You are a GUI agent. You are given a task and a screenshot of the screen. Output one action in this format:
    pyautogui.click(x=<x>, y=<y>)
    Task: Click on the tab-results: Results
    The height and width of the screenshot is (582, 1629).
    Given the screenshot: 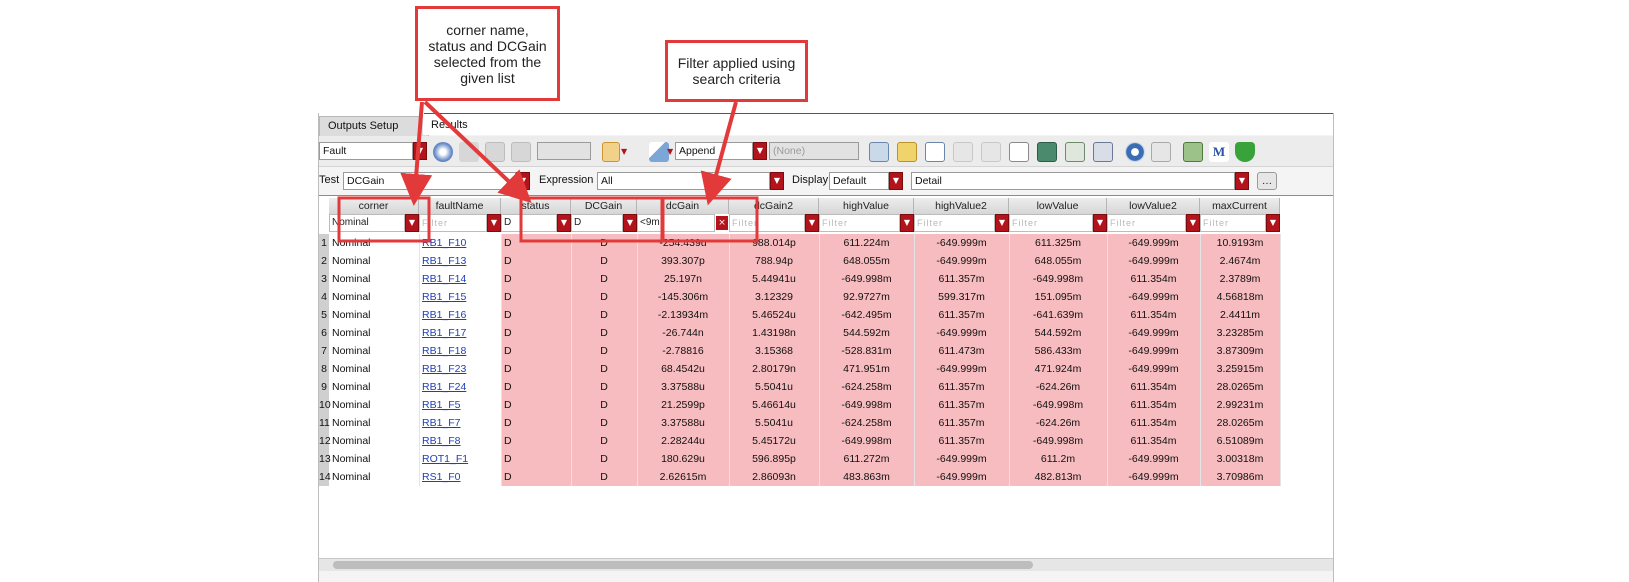 What is the action you would take?
    pyautogui.click(x=469, y=125)
    